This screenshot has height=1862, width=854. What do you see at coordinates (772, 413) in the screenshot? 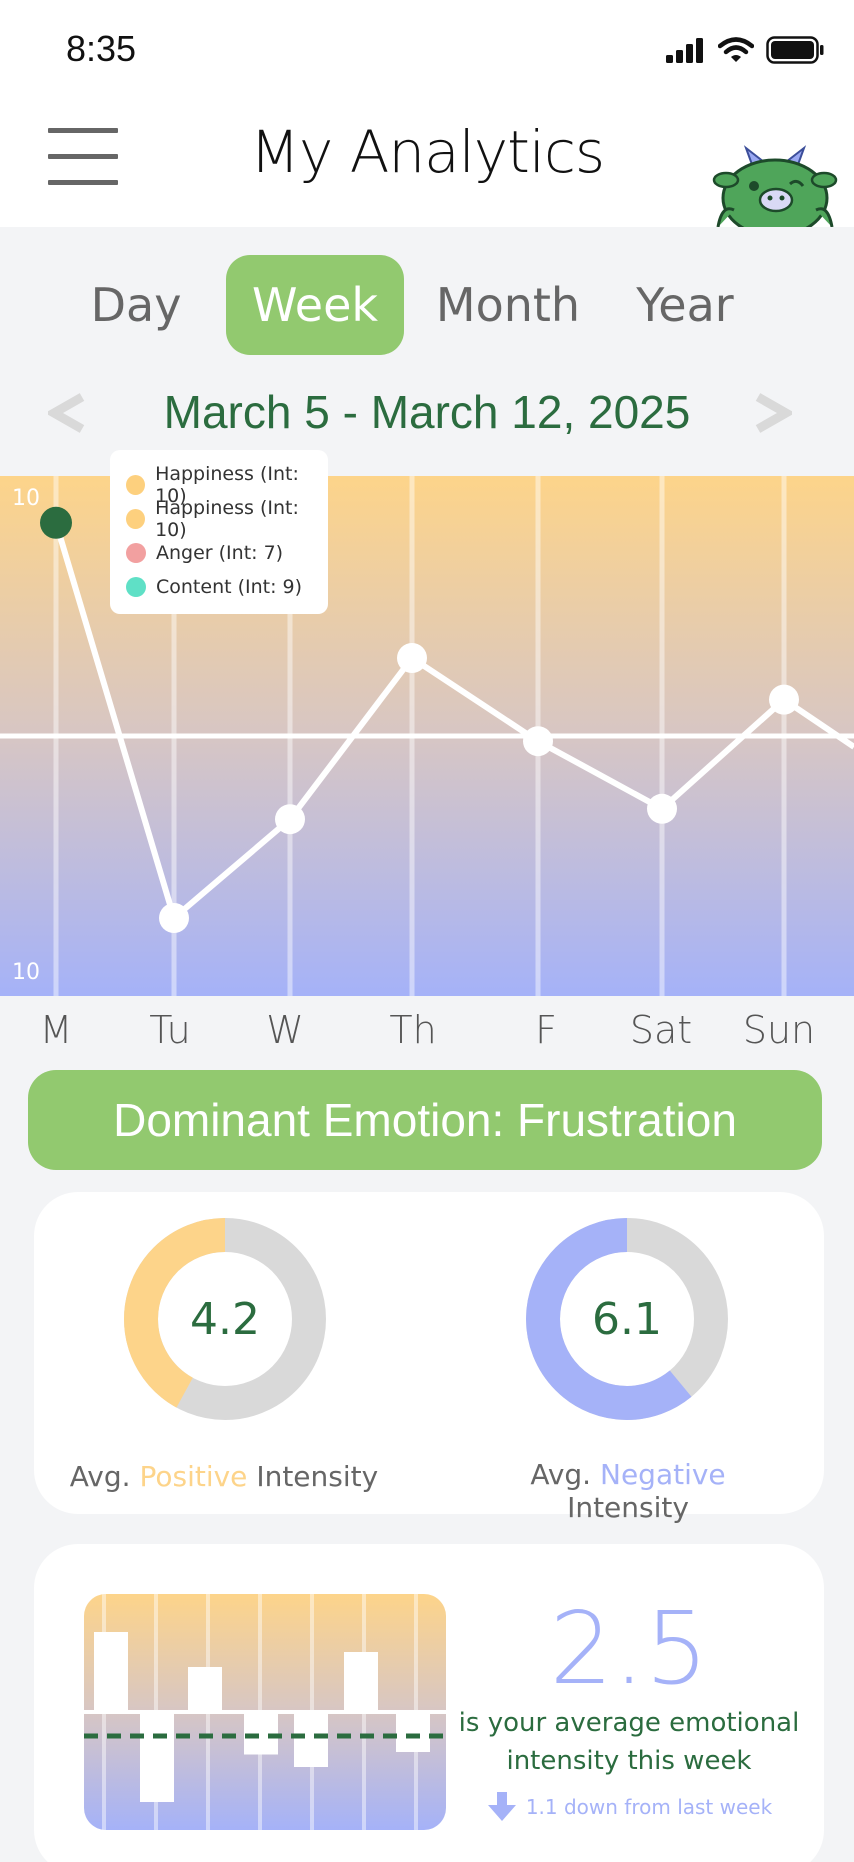
I see `chevron-right-icon` at bounding box center [772, 413].